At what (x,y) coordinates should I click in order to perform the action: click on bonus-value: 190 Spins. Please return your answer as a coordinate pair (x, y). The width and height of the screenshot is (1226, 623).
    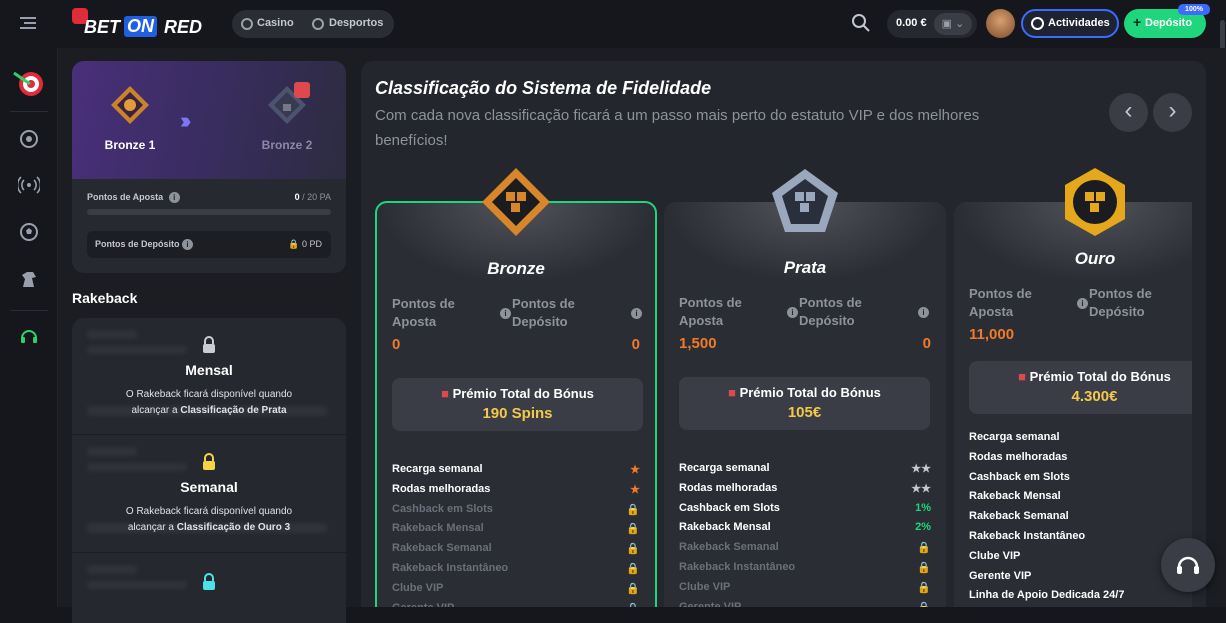
    Looking at the image, I should click on (517, 413).